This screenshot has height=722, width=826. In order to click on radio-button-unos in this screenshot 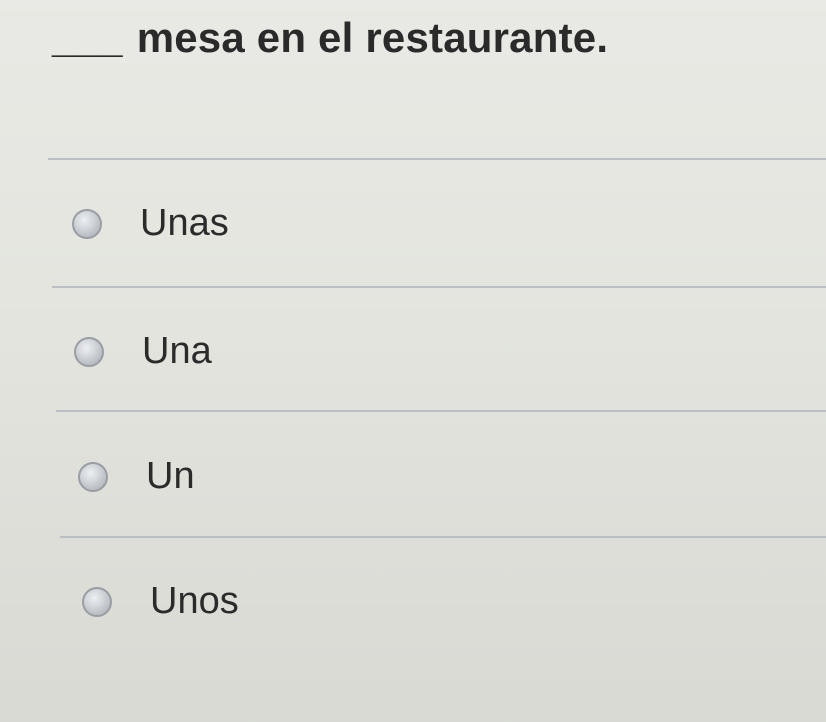, I will do `click(97, 601)`.